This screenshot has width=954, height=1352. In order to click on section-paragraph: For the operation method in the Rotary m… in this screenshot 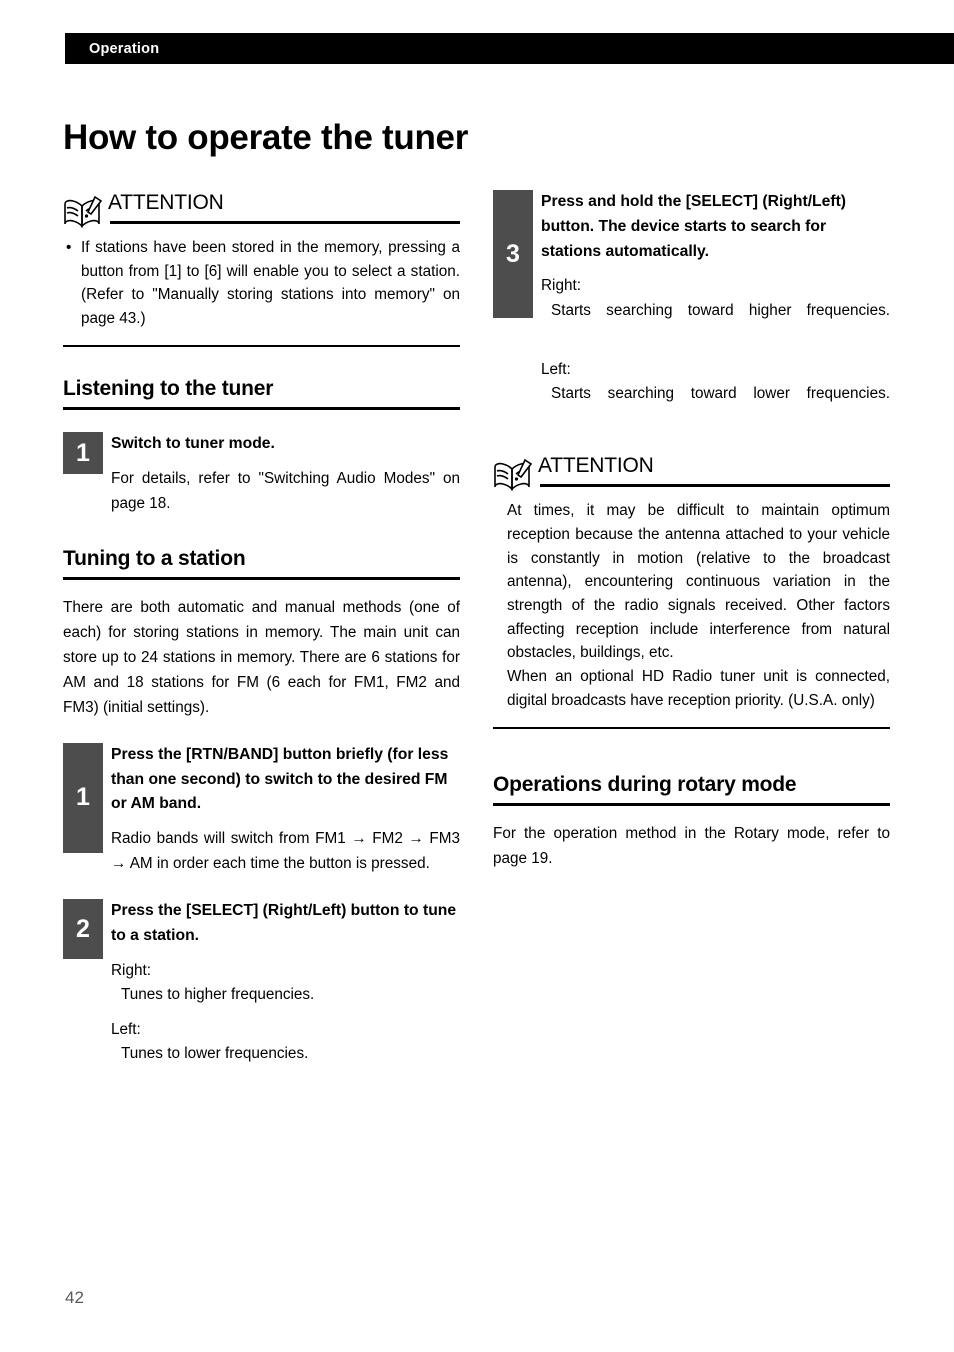, I will do `click(691, 846)`.